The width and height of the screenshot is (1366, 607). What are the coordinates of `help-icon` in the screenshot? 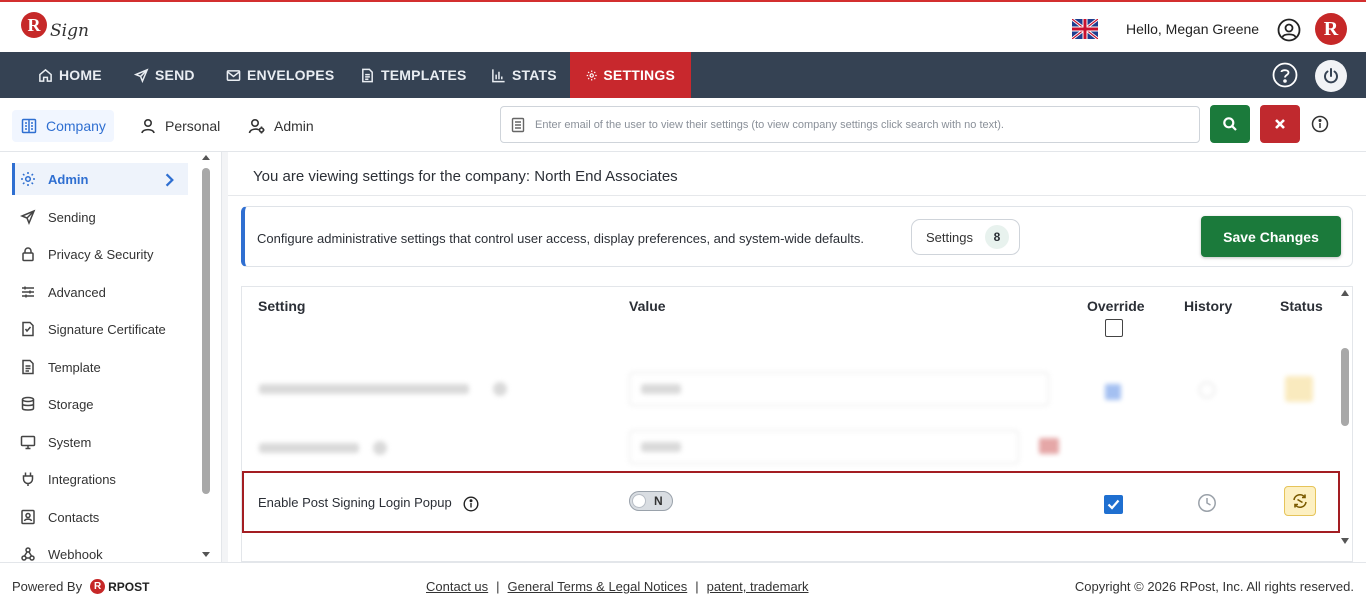 It's located at (1285, 75).